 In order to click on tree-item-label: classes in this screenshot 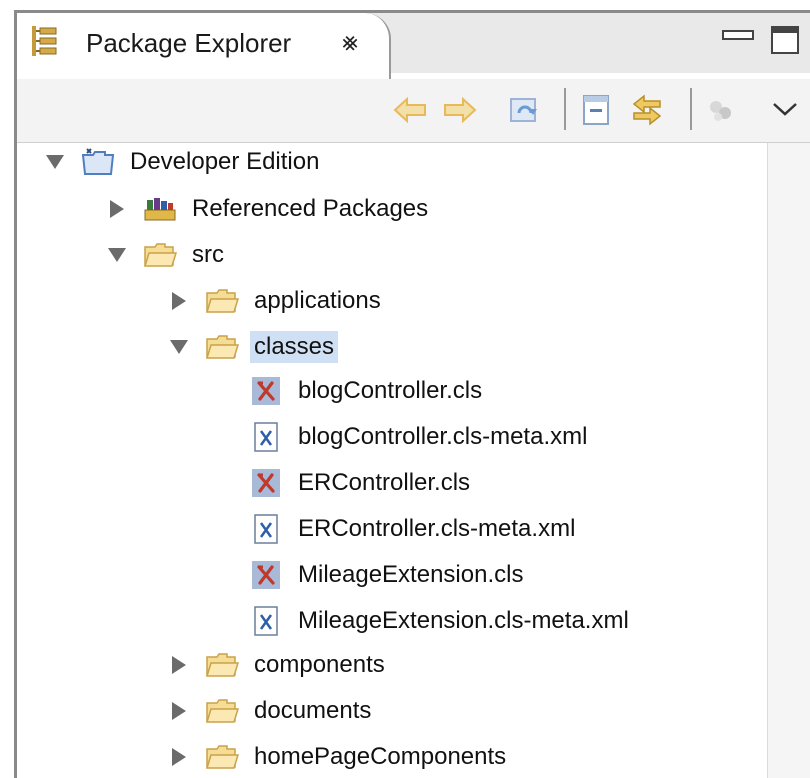, I will do `click(294, 347)`.